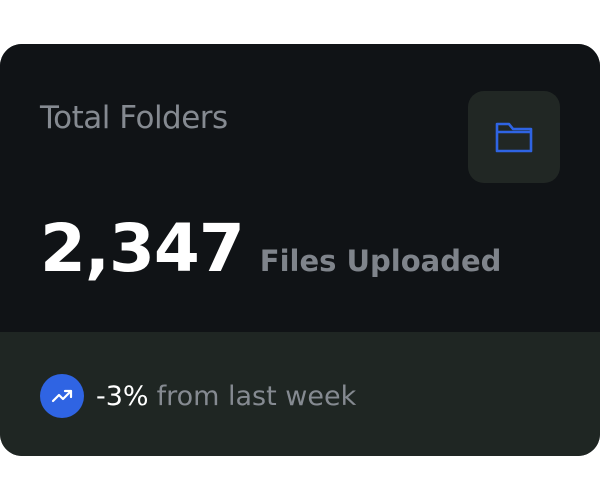 This screenshot has height=500, width=600. I want to click on card-title: Total Folders, so click(134, 118).